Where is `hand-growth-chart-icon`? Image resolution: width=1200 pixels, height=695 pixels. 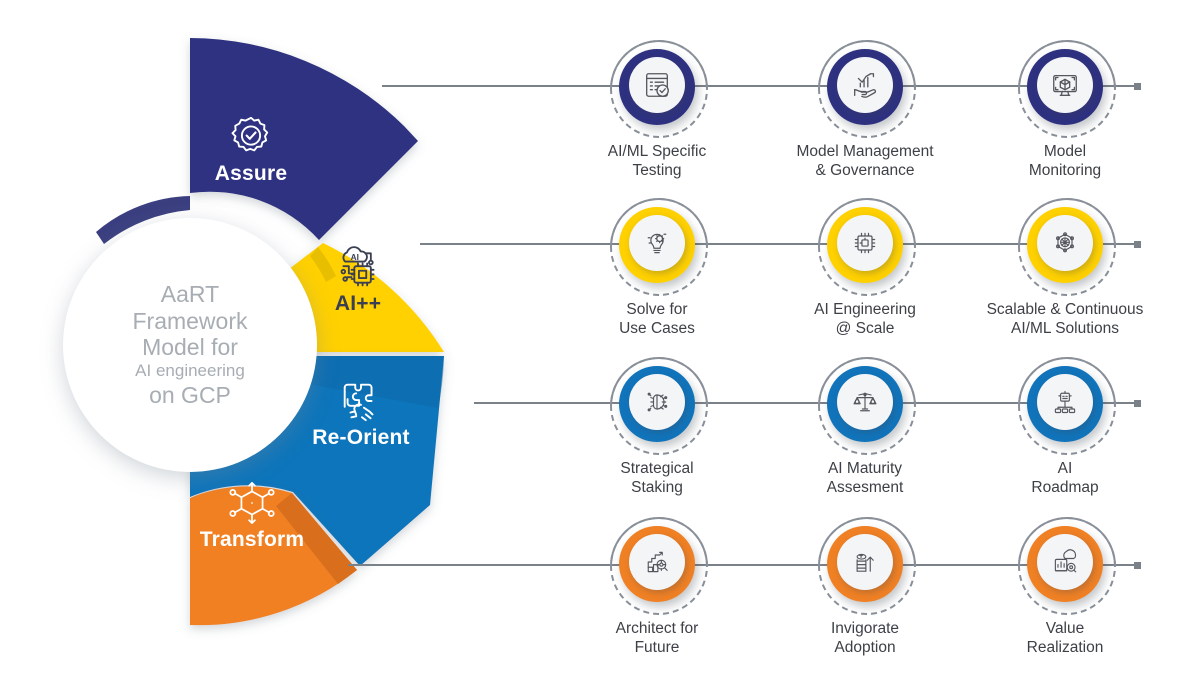 hand-growth-chart-icon is located at coordinates (865, 85).